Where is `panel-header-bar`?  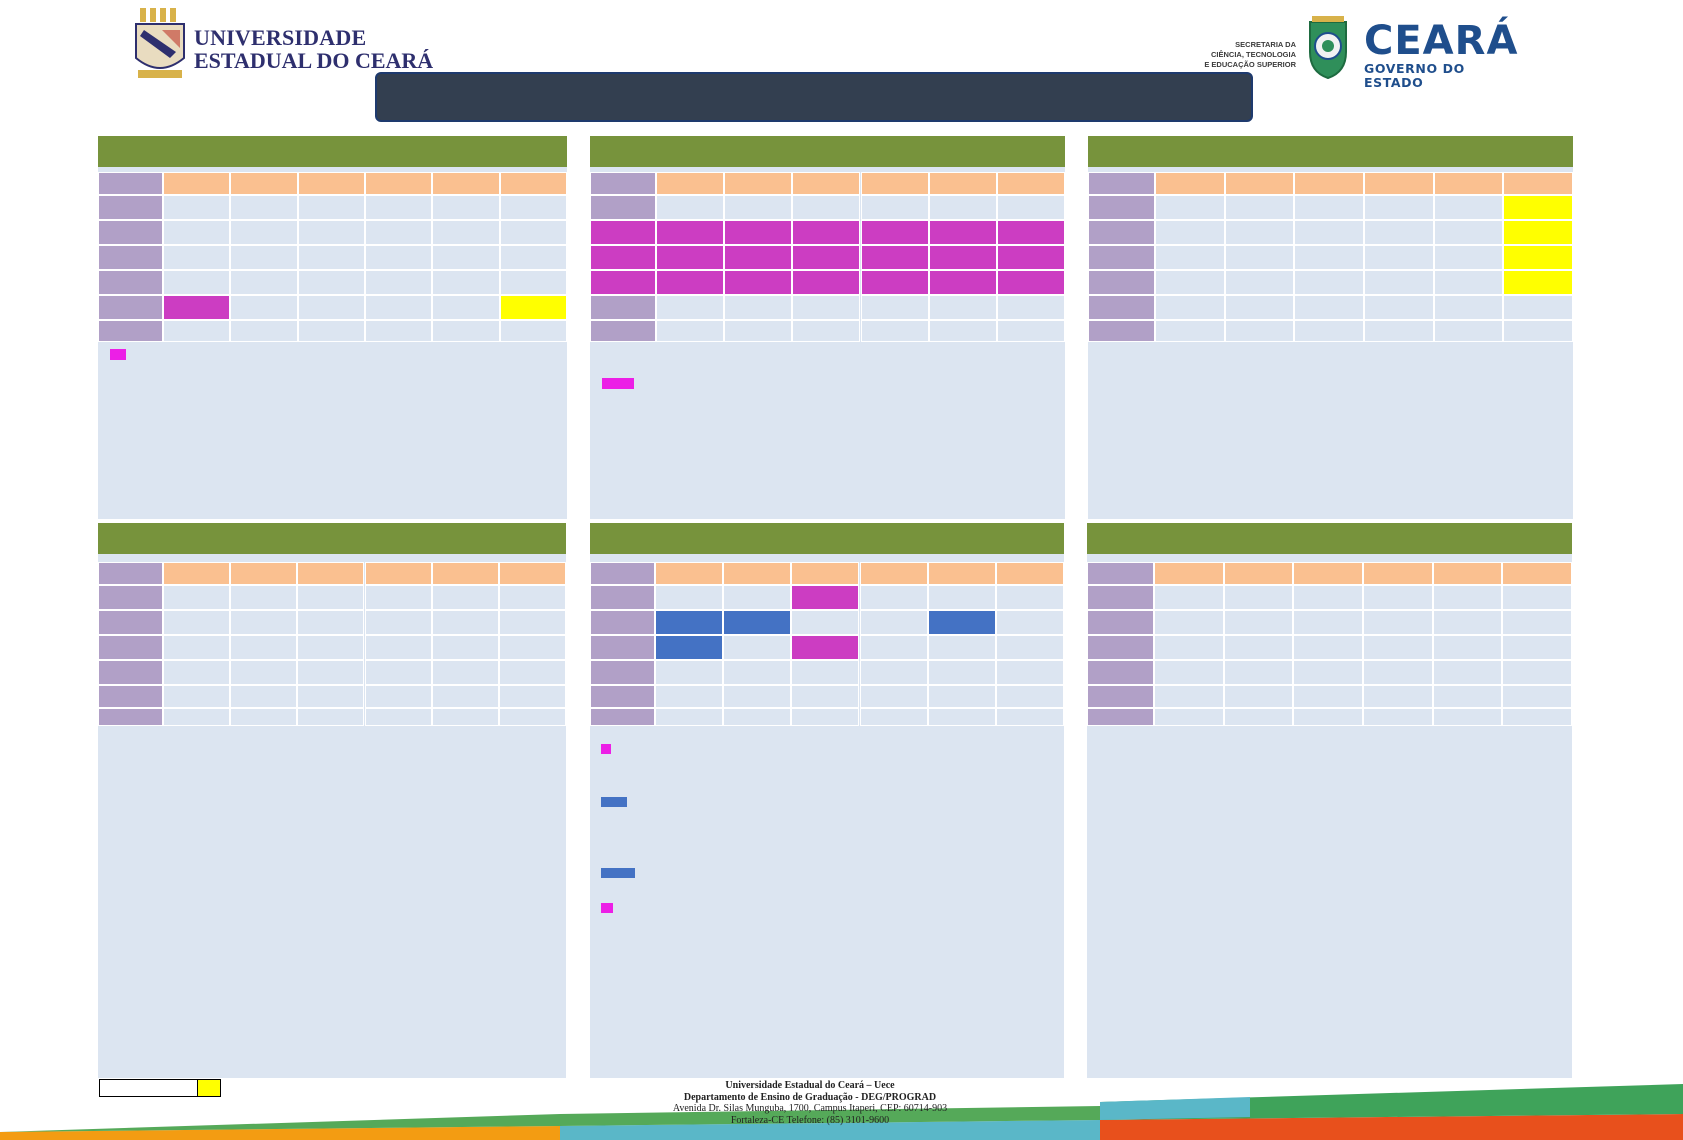 panel-header-bar is located at coordinates (332, 538).